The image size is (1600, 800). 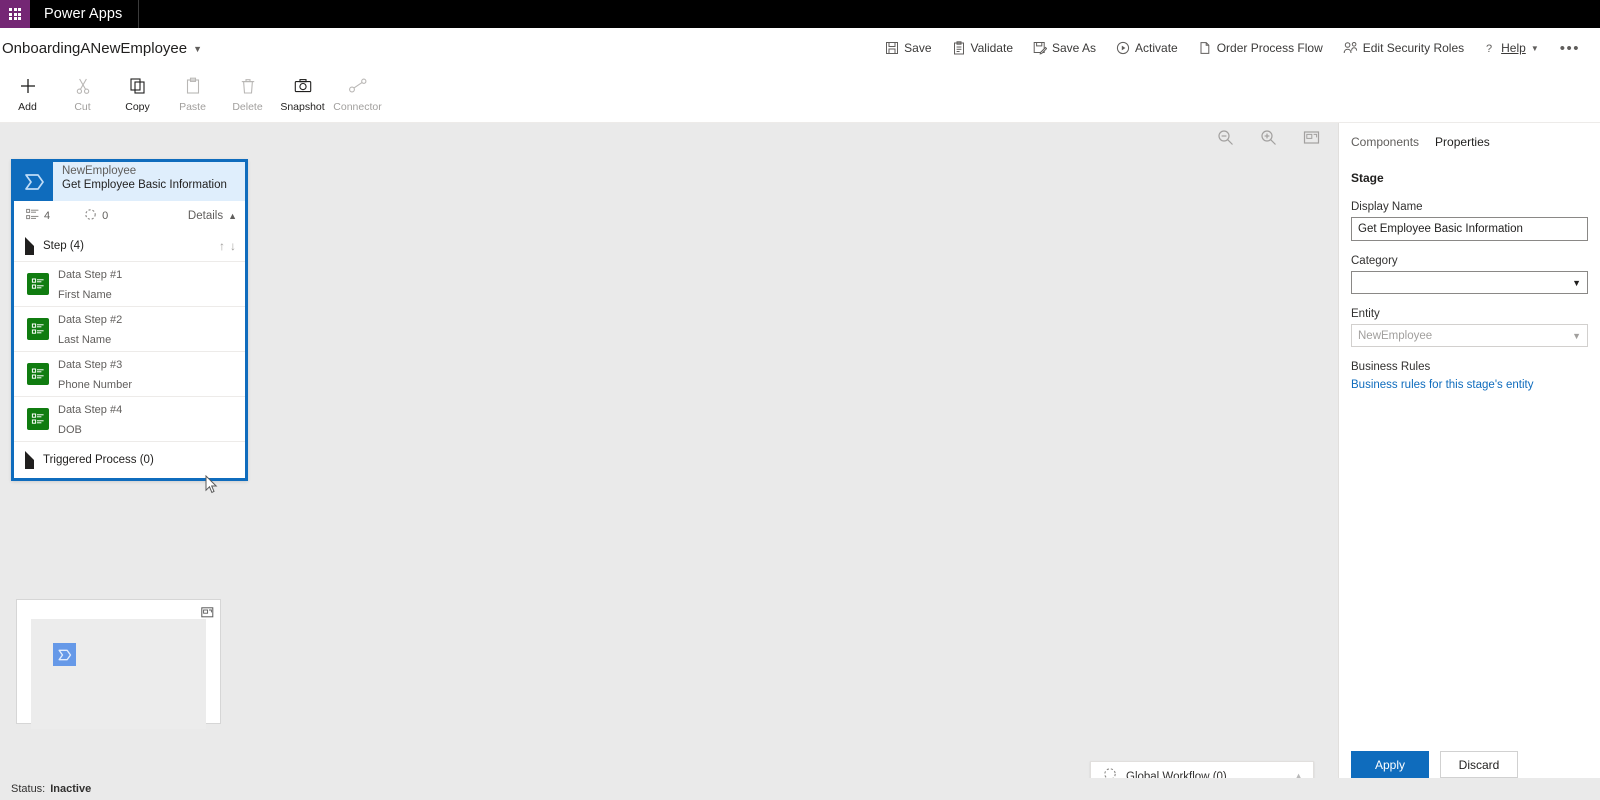 I want to click on data-step-value: DOB, so click(x=70, y=430).